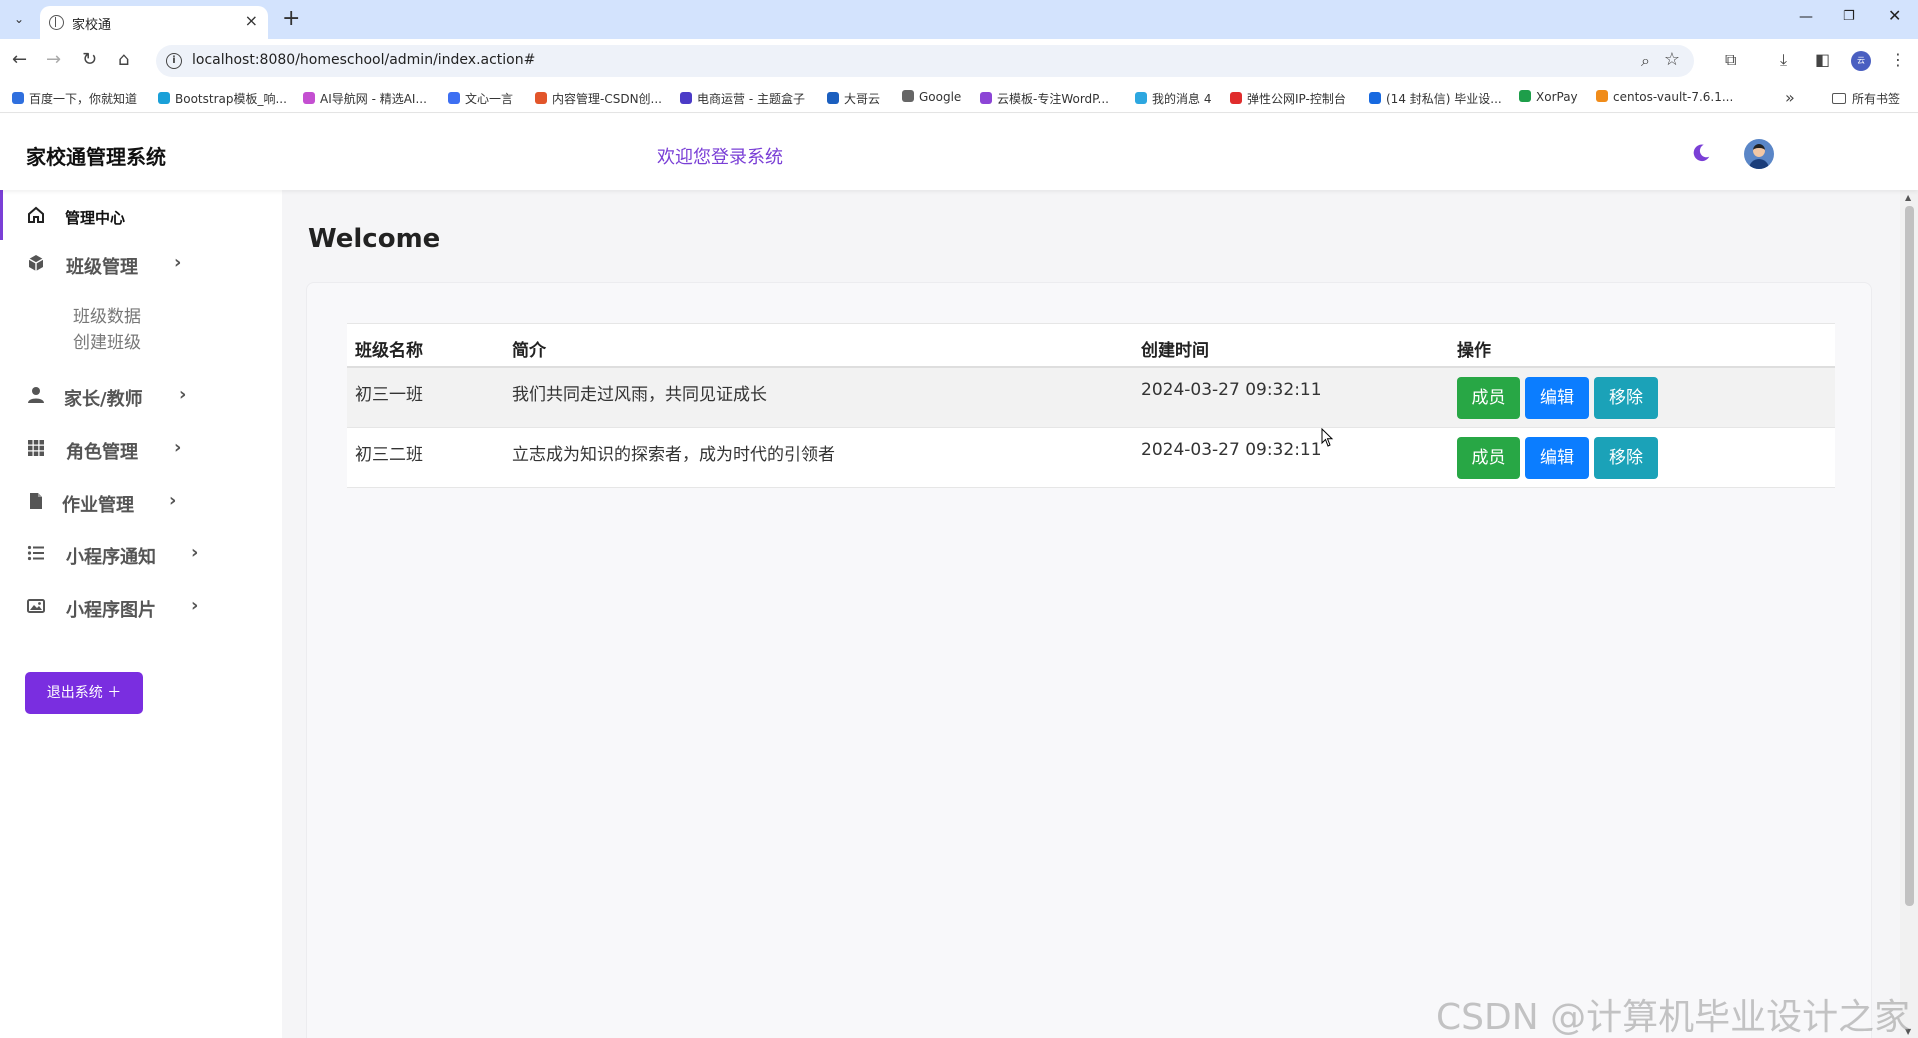 This screenshot has width=1918, height=1038. Describe the element at coordinates (940, 97) in the screenshot. I see `bookmark-label: Google` at that location.